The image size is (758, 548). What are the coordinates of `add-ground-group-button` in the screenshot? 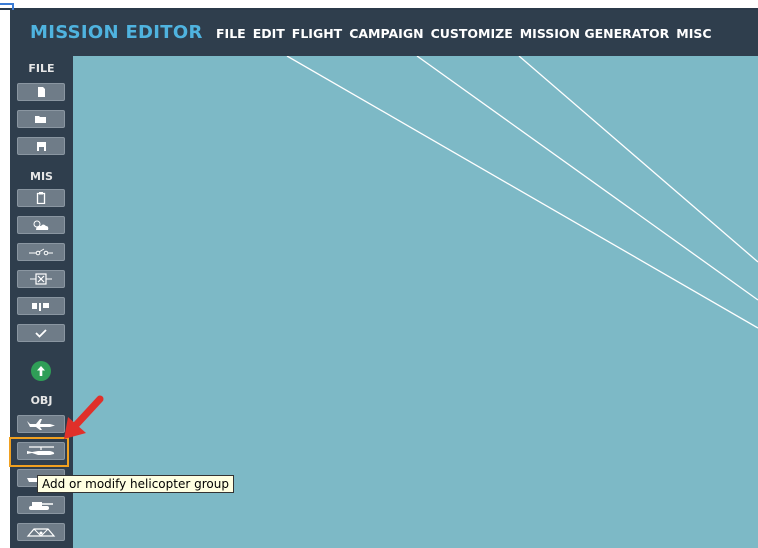 It's located at (41, 505).